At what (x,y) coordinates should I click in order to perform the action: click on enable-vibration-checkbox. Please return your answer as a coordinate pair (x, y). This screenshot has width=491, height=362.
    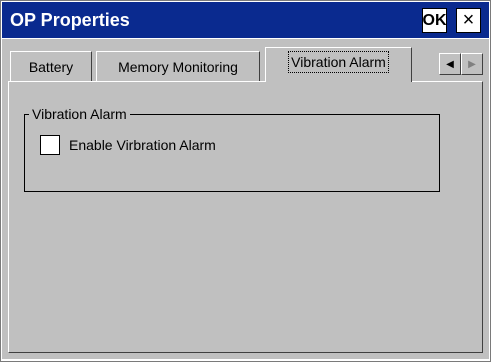
    Looking at the image, I should click on (50, 145).